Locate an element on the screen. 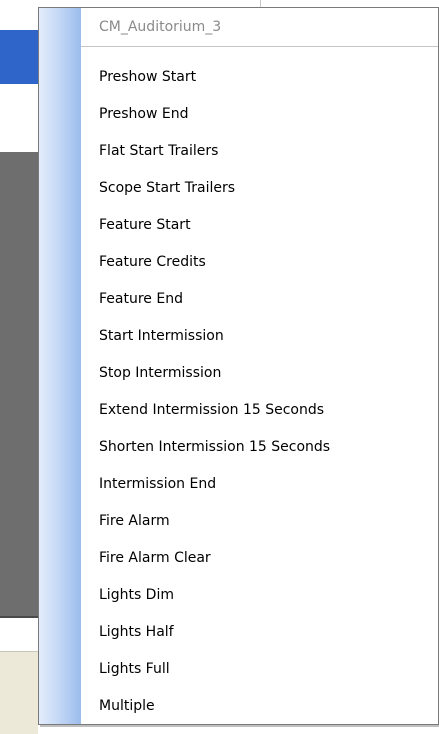 This screenshot has width=439, height=734. background-status-area is located at coordinates (19, 693).